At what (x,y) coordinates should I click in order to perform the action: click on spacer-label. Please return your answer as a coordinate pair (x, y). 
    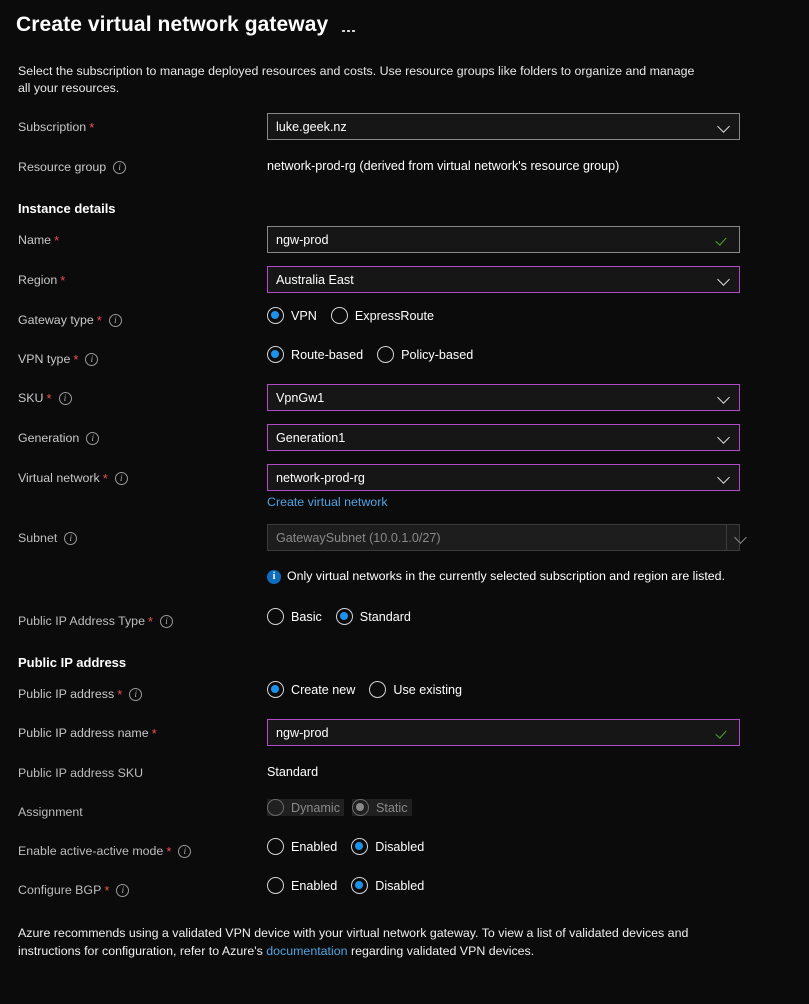
    Looking at the image, I should click on (142, 569).